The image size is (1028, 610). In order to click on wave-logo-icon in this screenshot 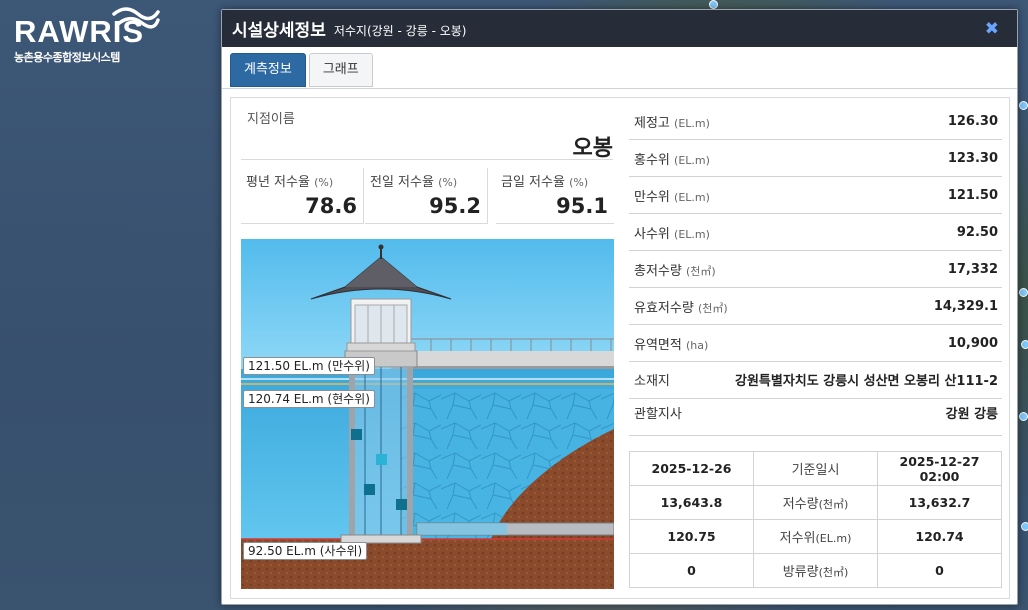, I will do `click(136, 18)`.